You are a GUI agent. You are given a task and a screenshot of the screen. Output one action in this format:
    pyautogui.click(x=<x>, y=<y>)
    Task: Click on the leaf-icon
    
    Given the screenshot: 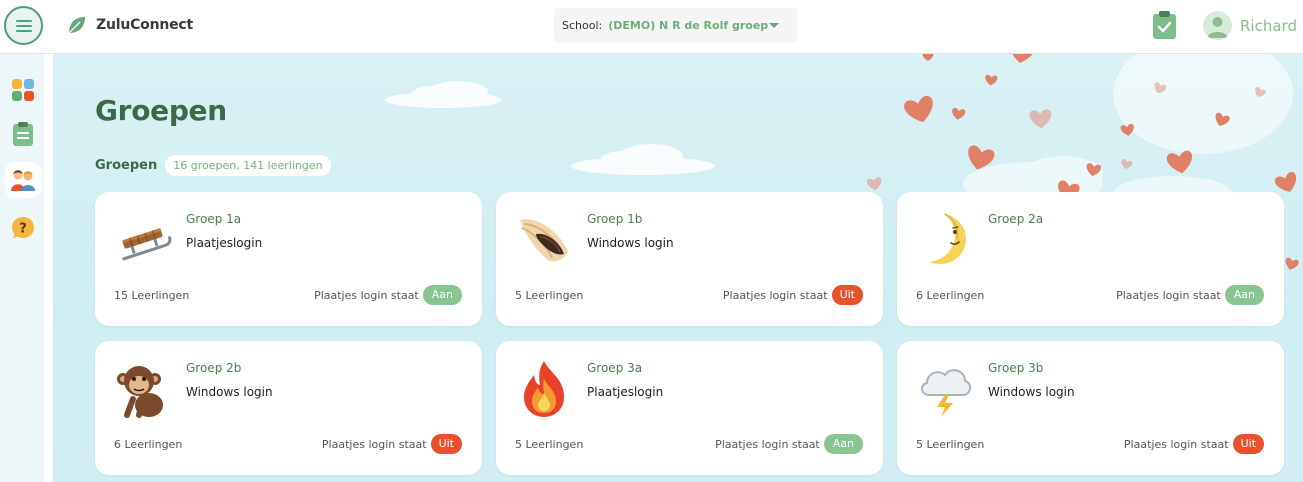 What is the action you would take?
    pyautogui.click(x=76, y=25)
    